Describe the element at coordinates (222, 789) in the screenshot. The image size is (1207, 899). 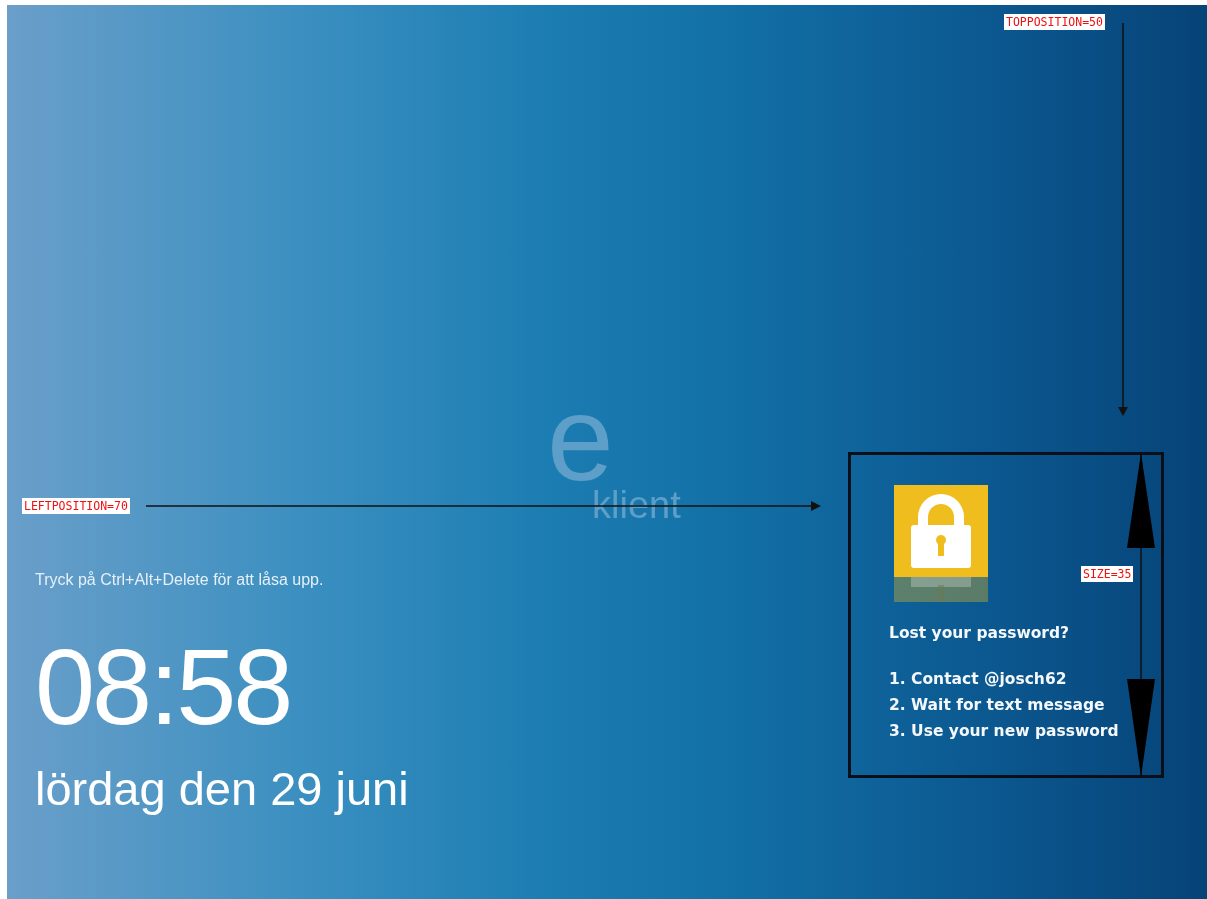
I see `clock-date: lördag den 29 juni` at that location.